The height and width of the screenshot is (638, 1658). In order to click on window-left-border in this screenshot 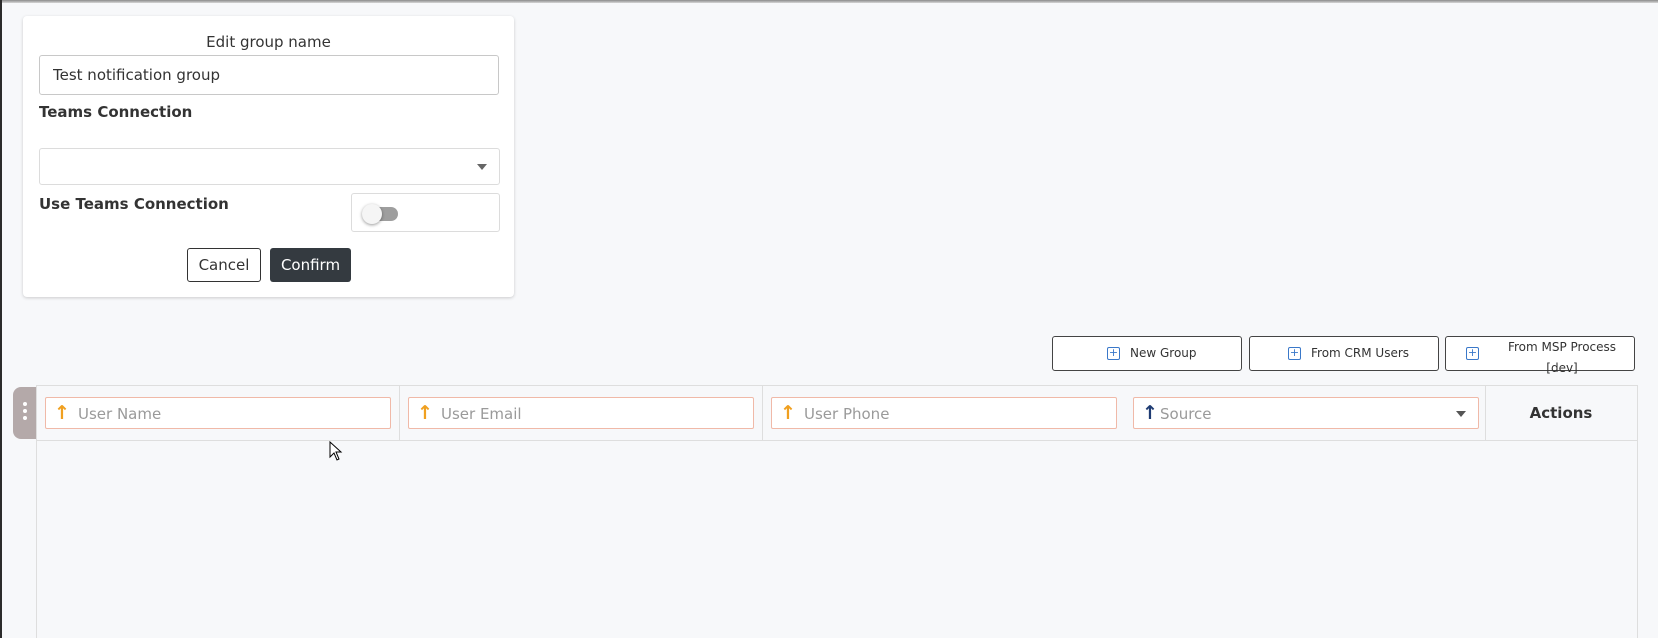, I will do `click(1, 319)`.